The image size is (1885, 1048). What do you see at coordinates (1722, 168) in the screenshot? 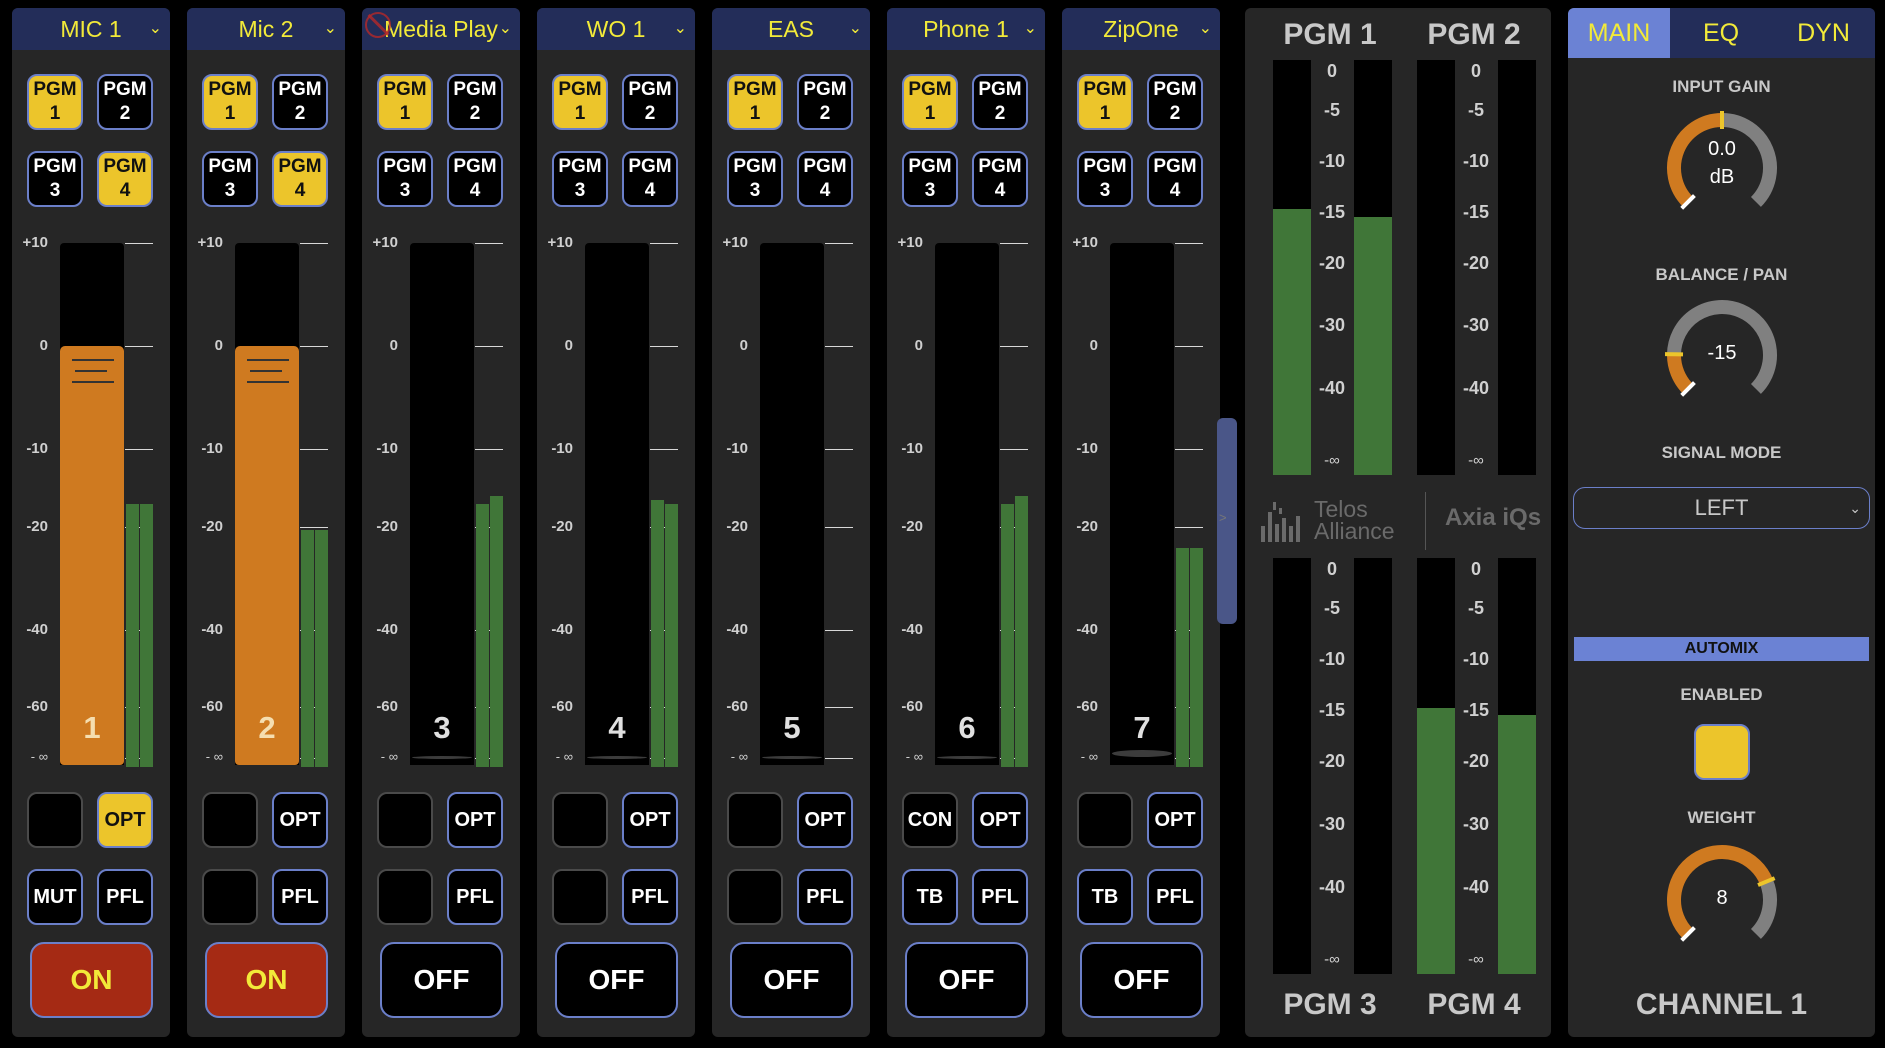
I see `input-gain-knob: 0.0 dB` at bounding box center [1722, 168].